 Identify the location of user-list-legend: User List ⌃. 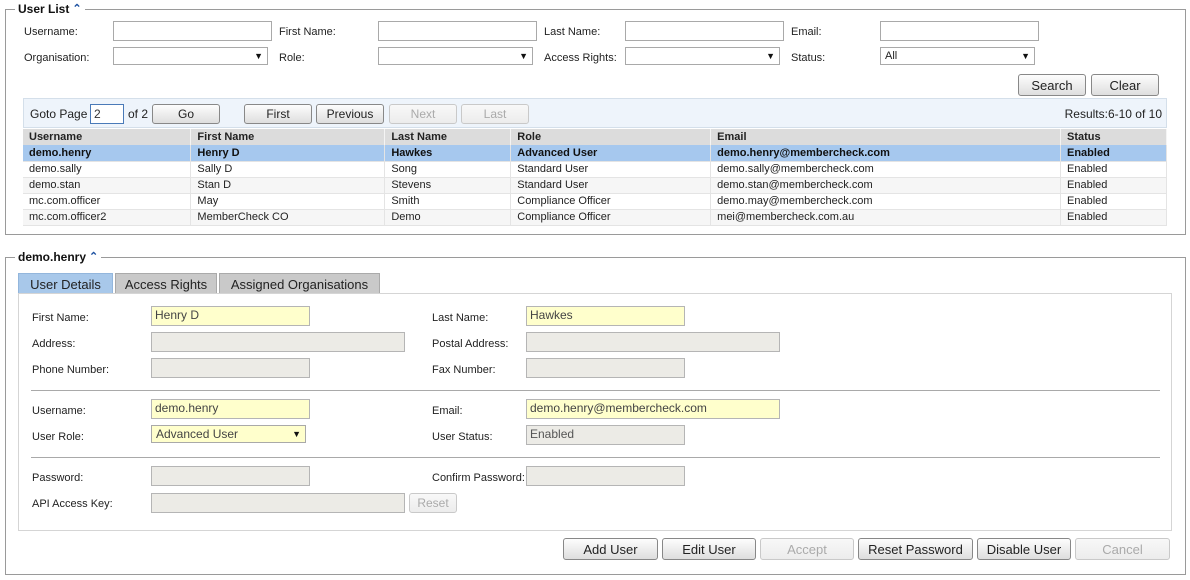
(50, 9).